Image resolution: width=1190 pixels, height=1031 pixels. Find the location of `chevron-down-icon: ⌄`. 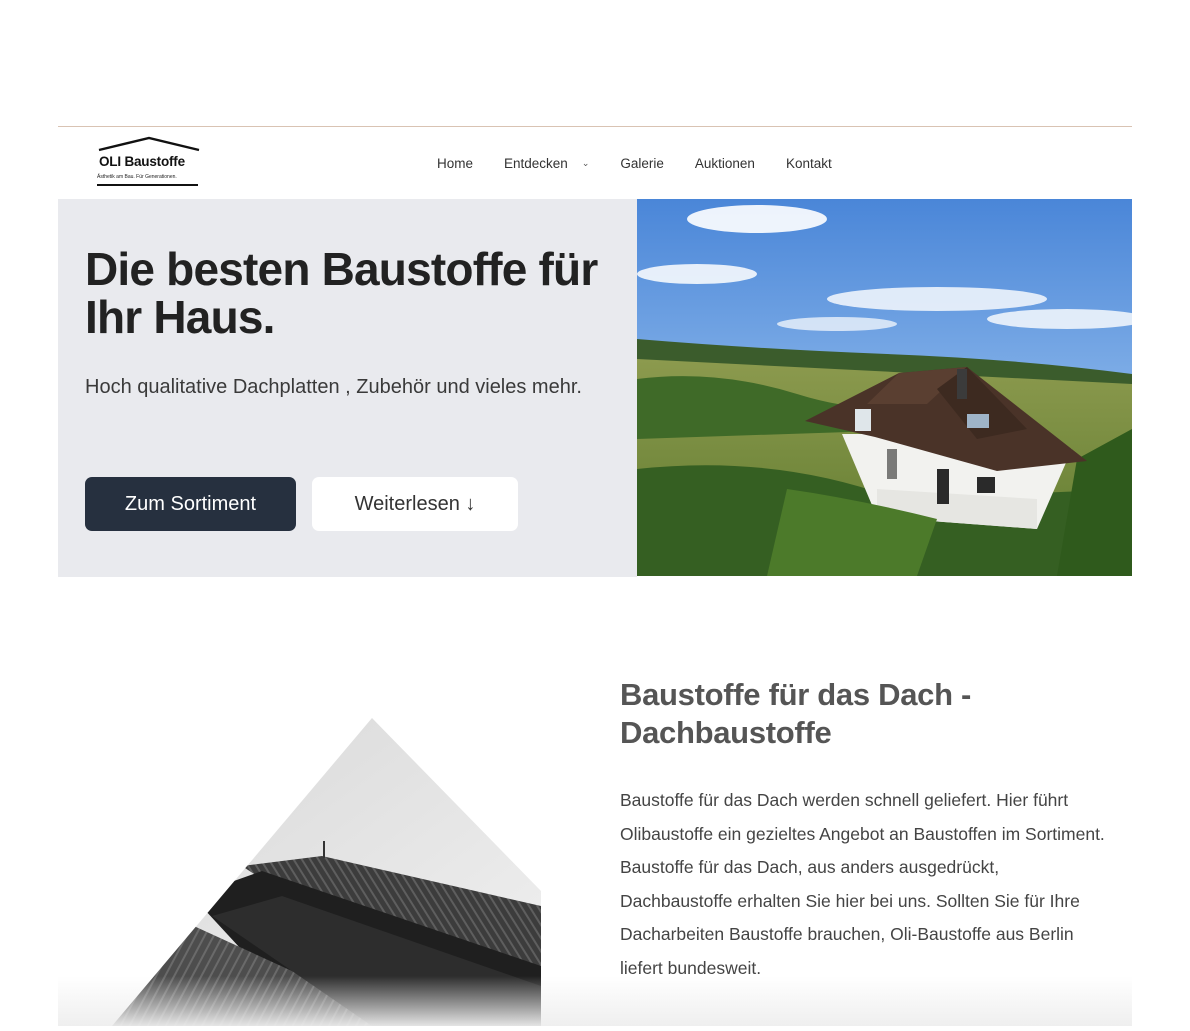

chevron-down-icon: ⌄ is located at coordinates (586, 163).